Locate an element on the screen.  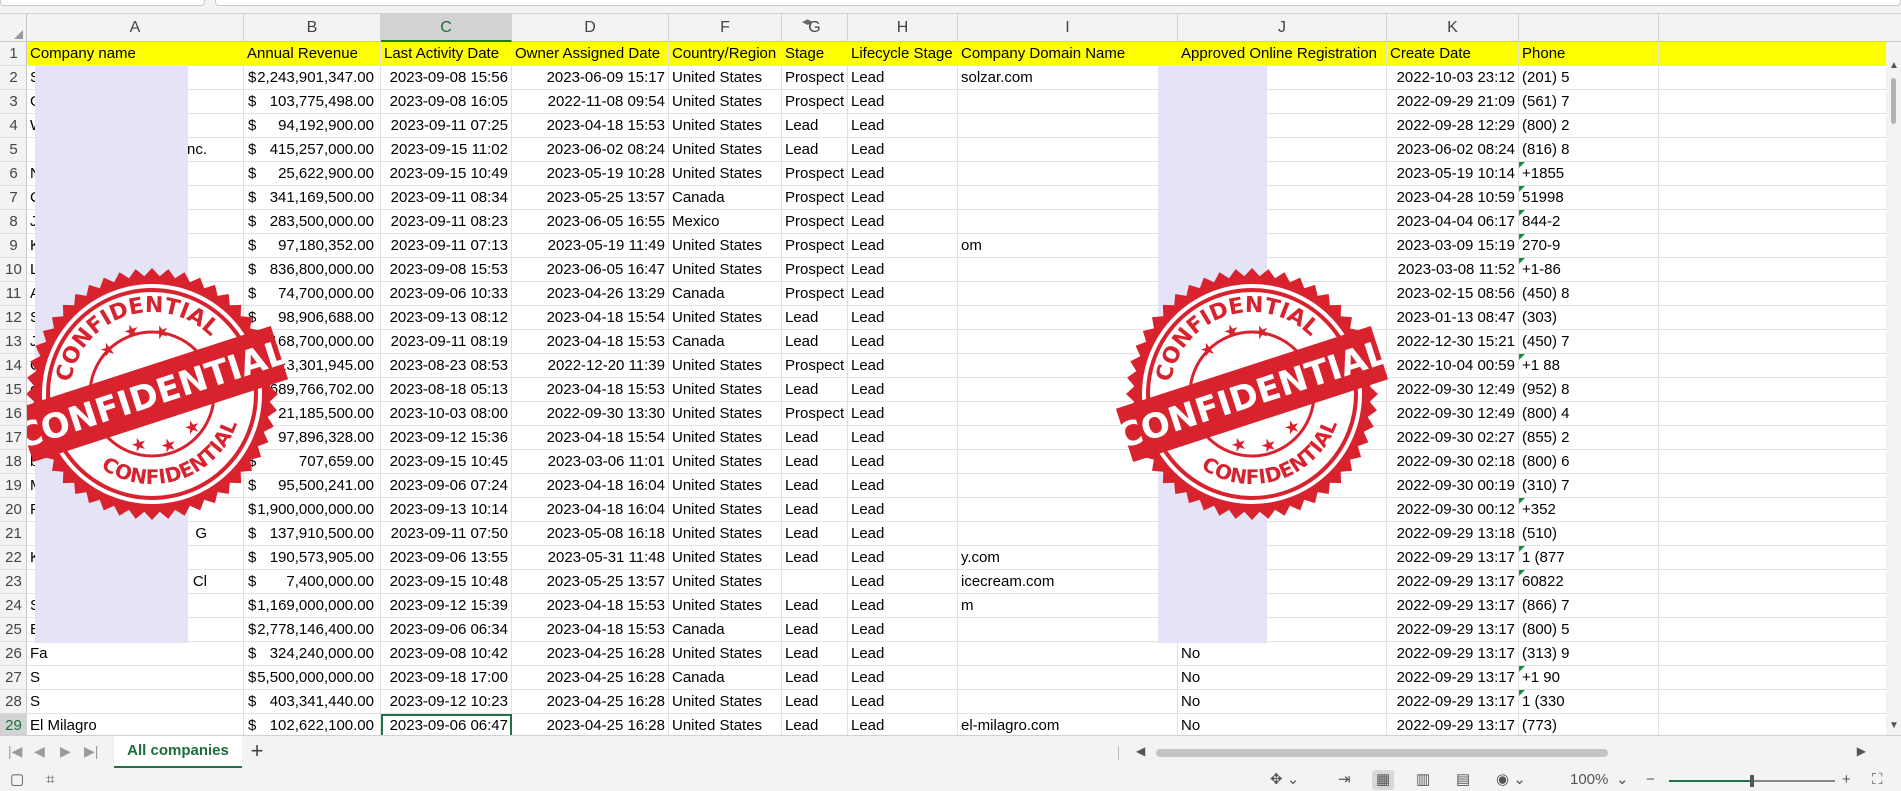
row-header-16: 16 is located at coordinates (13, 414).